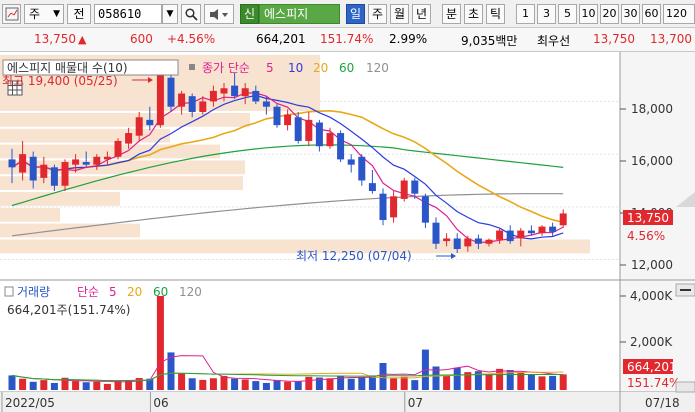 This screenshot has width=695, height=412. I want to click on ma10-label: 10, so click(295, 68).